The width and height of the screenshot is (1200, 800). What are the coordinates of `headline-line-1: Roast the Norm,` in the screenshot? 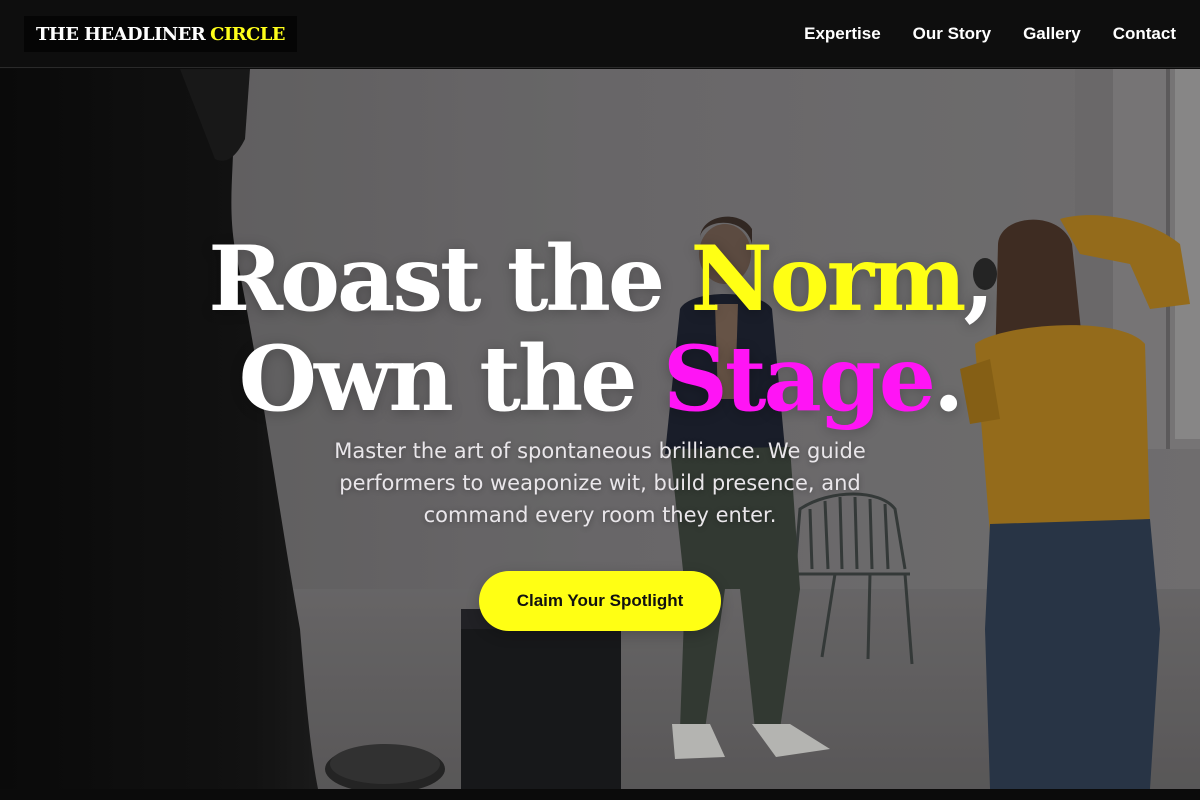 It's located at (600, 279).